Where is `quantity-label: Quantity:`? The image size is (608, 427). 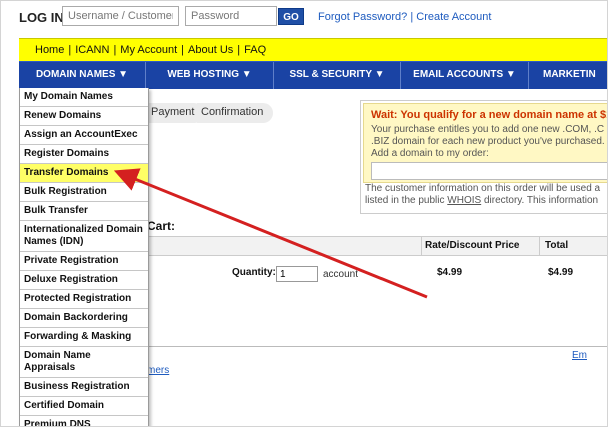 quantity-label: Quantity: is located at coordinates (254, 272).